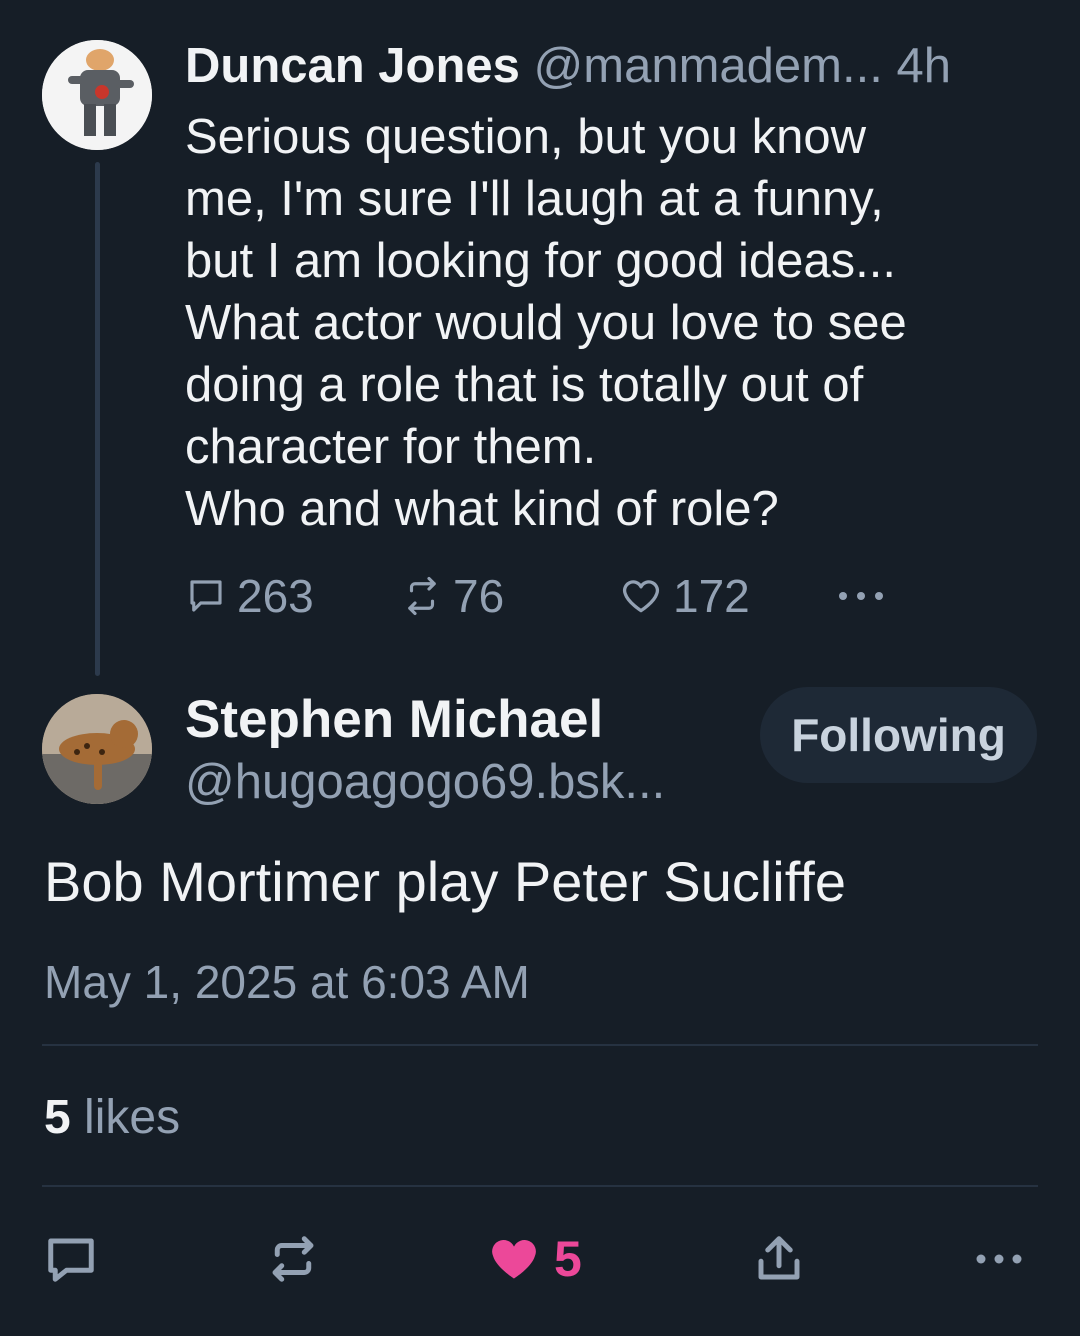 The height and width of the screenshot is (1336, 1080). I want to click on post-action-bar: 5, so click(540, 1259).